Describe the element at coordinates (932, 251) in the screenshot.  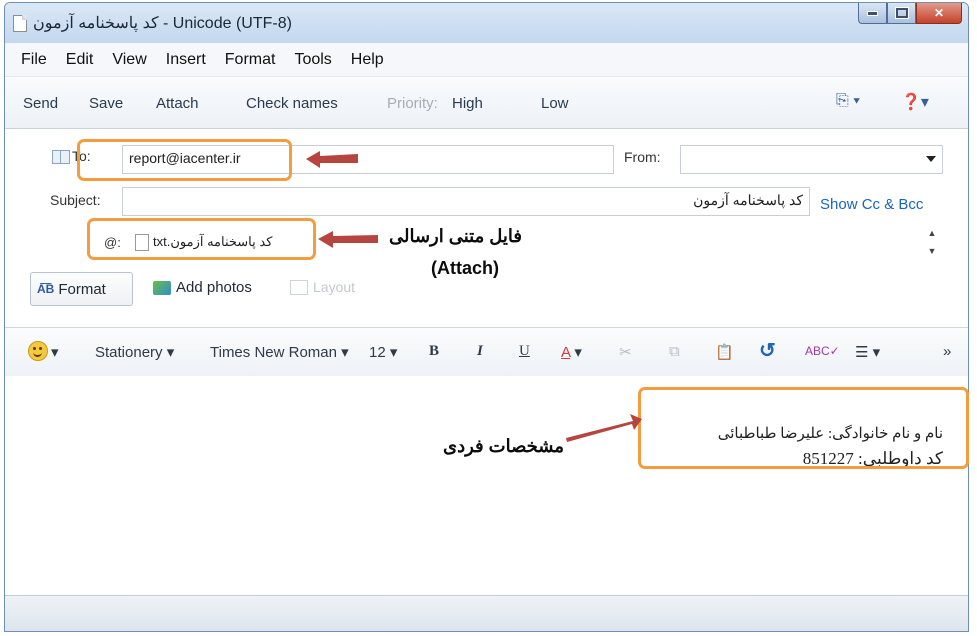
I see `scroll-down-icon: ▼` at that location.